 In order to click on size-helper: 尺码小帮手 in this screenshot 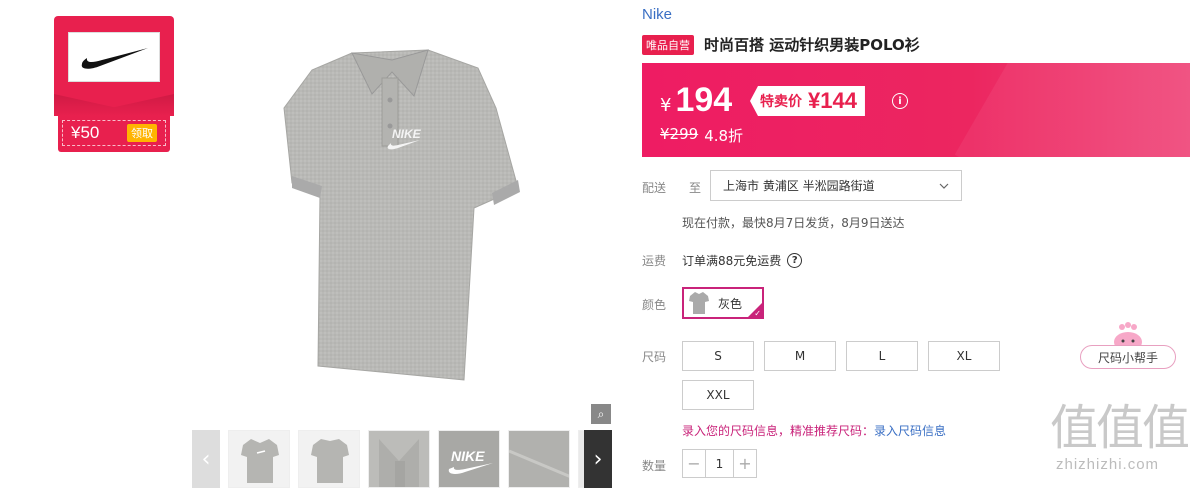, I will do `click(1135, 347)`.